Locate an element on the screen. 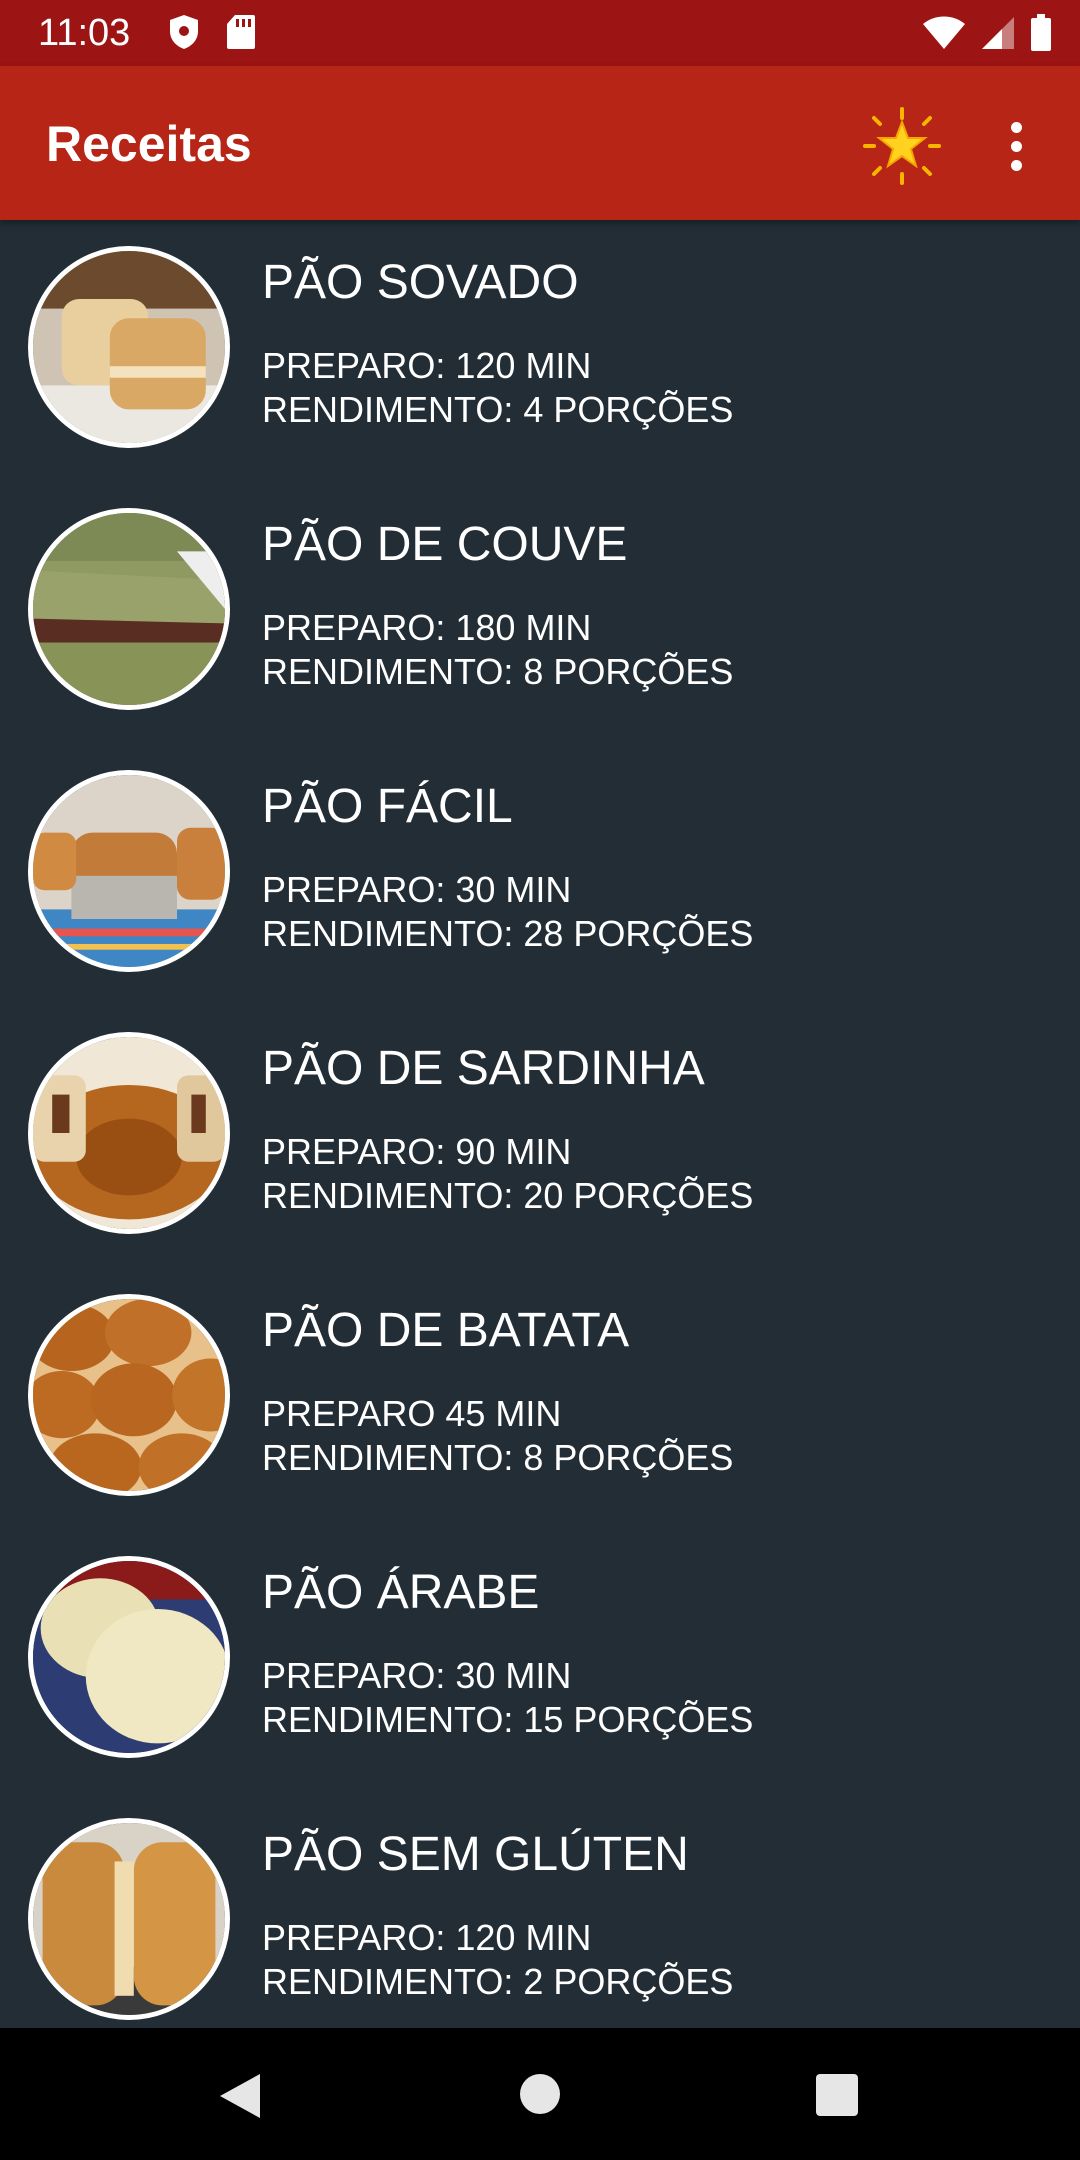 The width and height of the screenshot is (1080, 2160). kale-bread-sandwich-image is located at coordinates (129, 609).